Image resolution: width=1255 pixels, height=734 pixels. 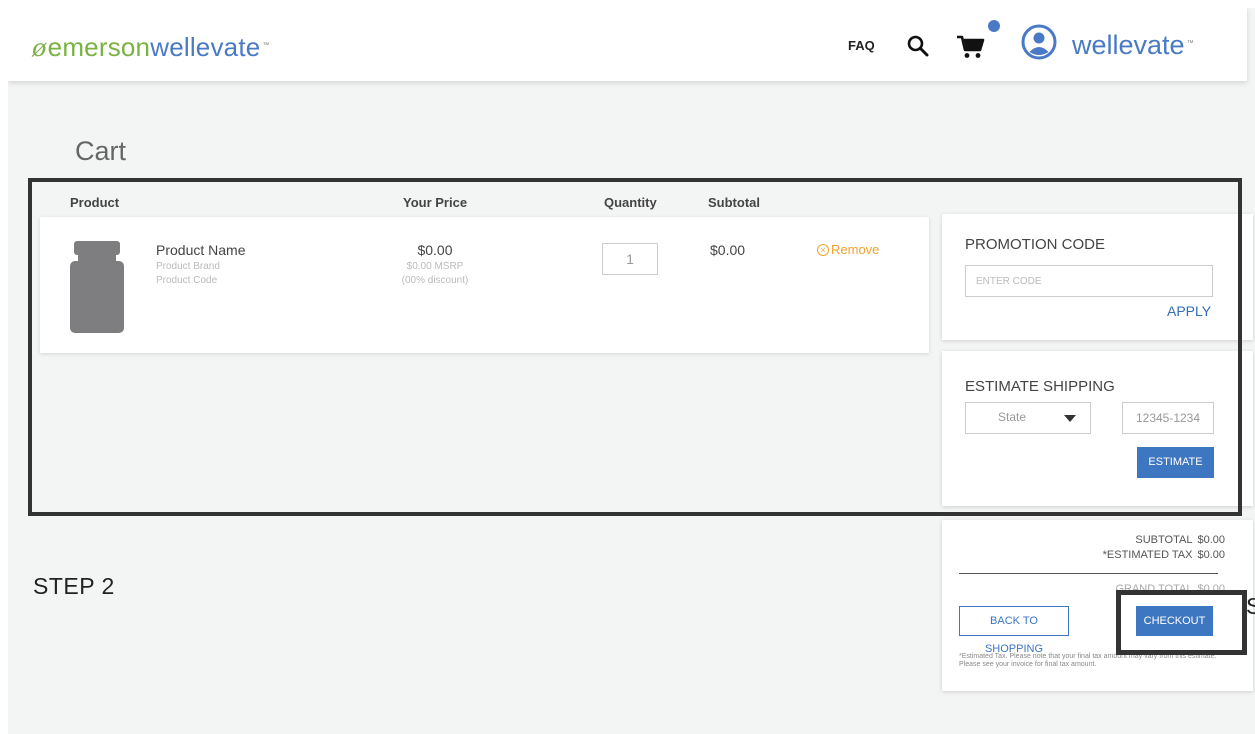 What do you see at coordinates (627, 44) in the screenshot?
I see `site-header: øemersonwellevate ™ FAQ wellevate ™` at bounding box center [627, 44].